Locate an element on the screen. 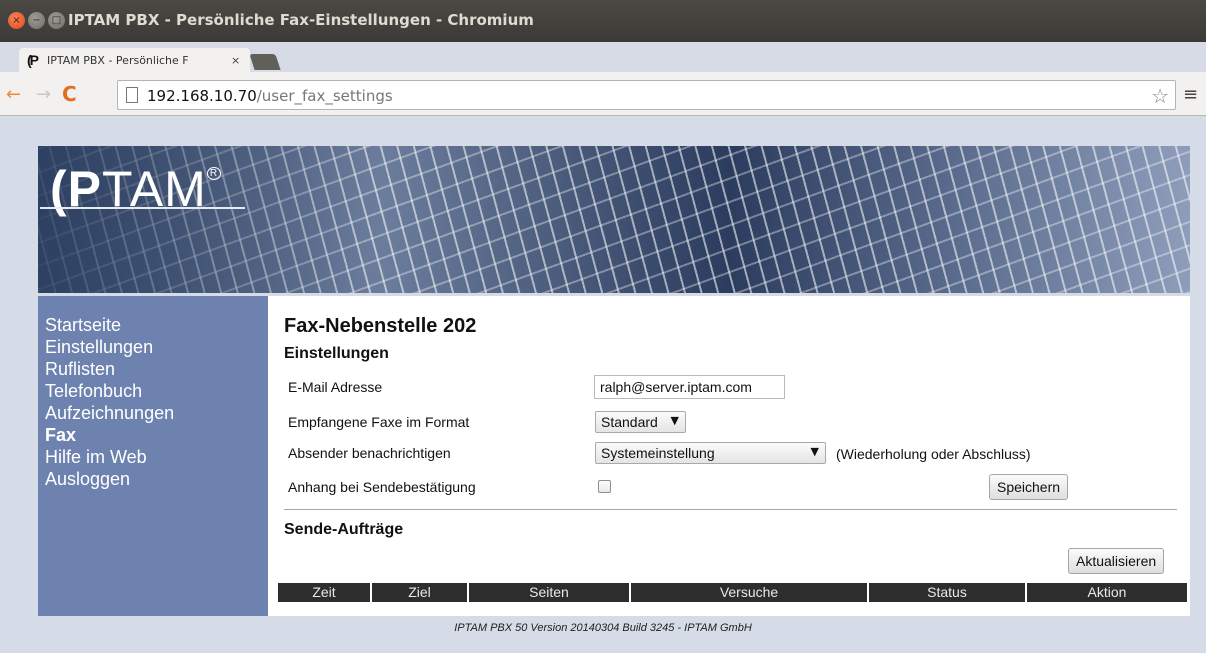 Image resolution: width=1206 pixels, height=653 pixels. logo-underline is located at coordinates (142, 208).